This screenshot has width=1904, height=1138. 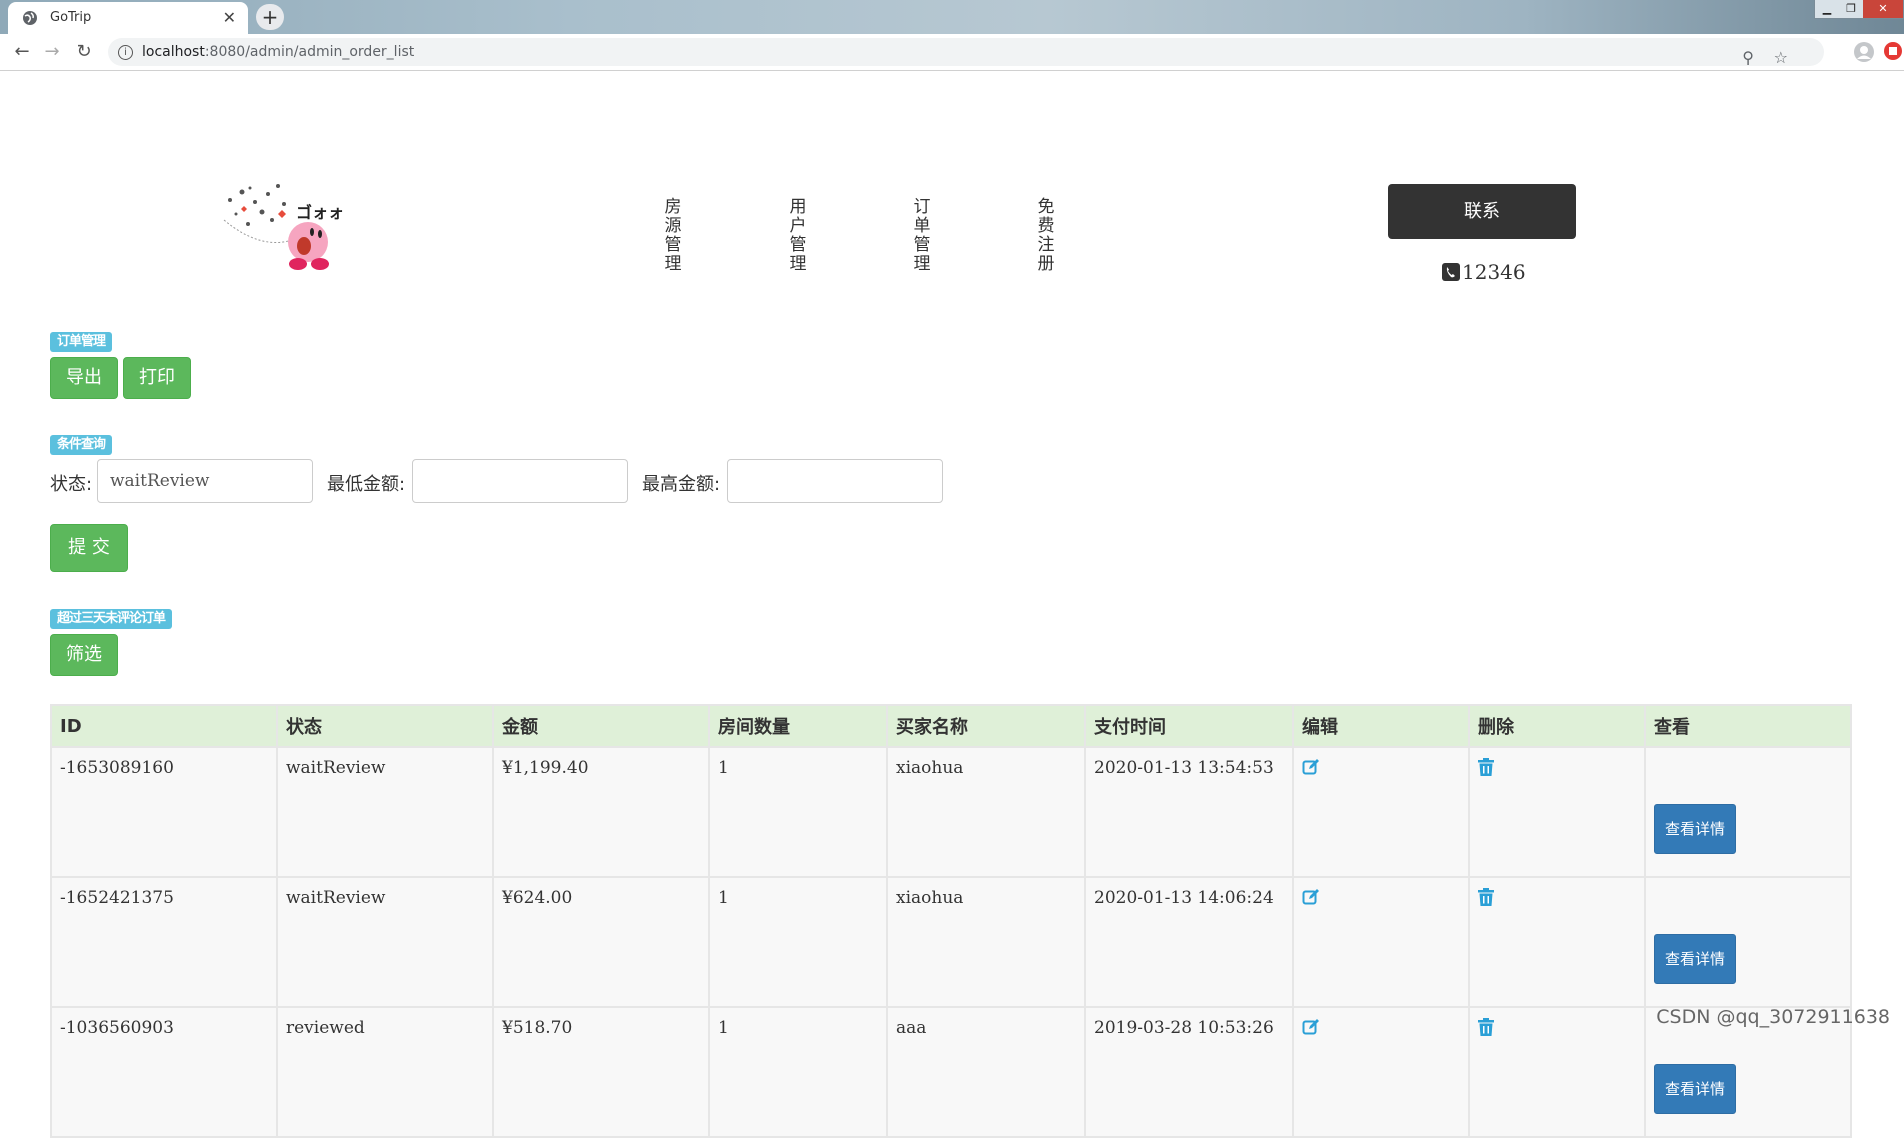 What do you see at coordinates (157, 378) in the screenshot?
I see `print-button: 打印` at bounding box center [157, 378].